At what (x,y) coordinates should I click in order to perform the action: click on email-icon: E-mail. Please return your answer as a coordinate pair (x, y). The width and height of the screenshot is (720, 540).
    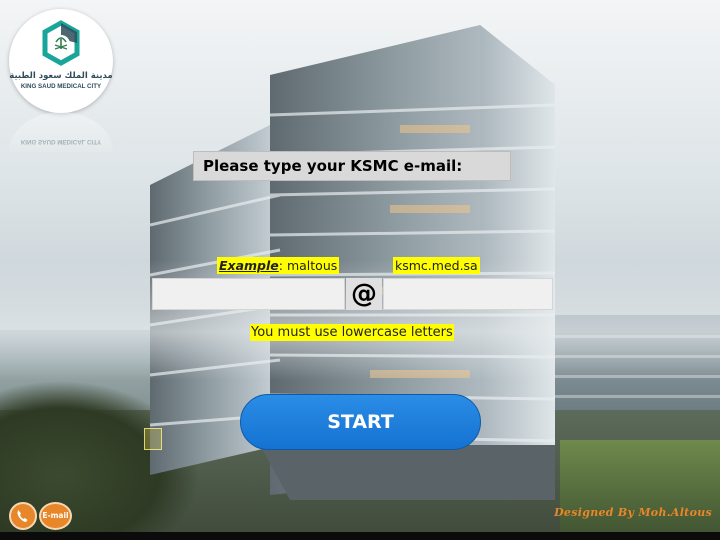
    Looking at the image, I should click on (55, 515).